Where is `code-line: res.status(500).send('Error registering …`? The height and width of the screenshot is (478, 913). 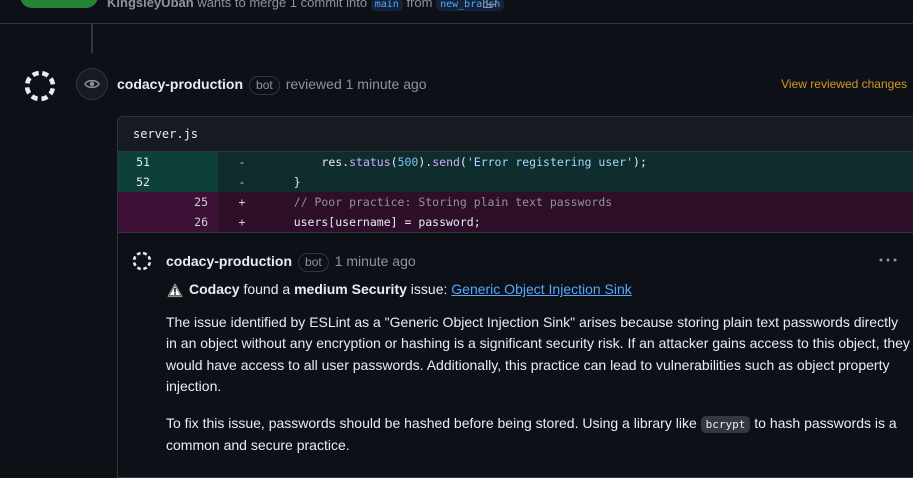
code-line: res.status(500).send('Error registering … is located at coordinates (484, 162).